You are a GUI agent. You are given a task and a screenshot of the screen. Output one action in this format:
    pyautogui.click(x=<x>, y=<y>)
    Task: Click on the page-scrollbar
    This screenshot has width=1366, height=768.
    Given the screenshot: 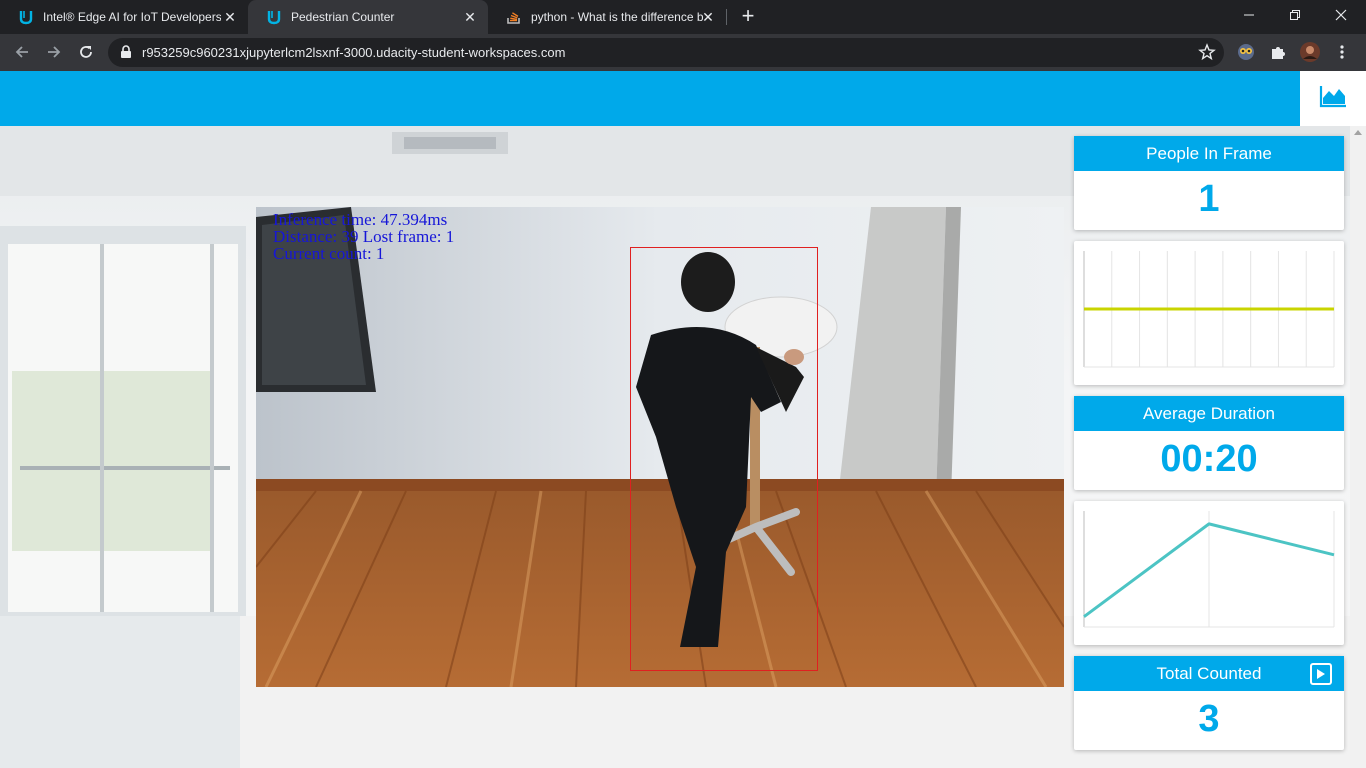 What is the action you would take?
    pyautogui.click(x=1358, y=447)
    